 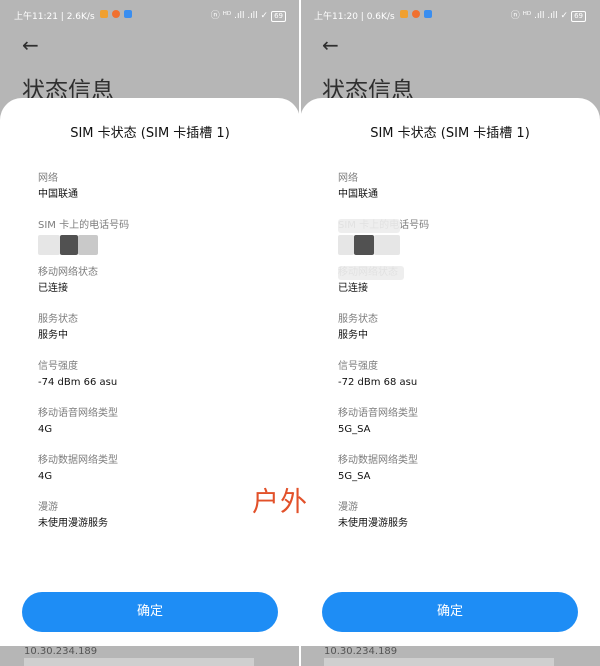 I want to click on row-label: 移动网络状态, so click(x=68, y=272).